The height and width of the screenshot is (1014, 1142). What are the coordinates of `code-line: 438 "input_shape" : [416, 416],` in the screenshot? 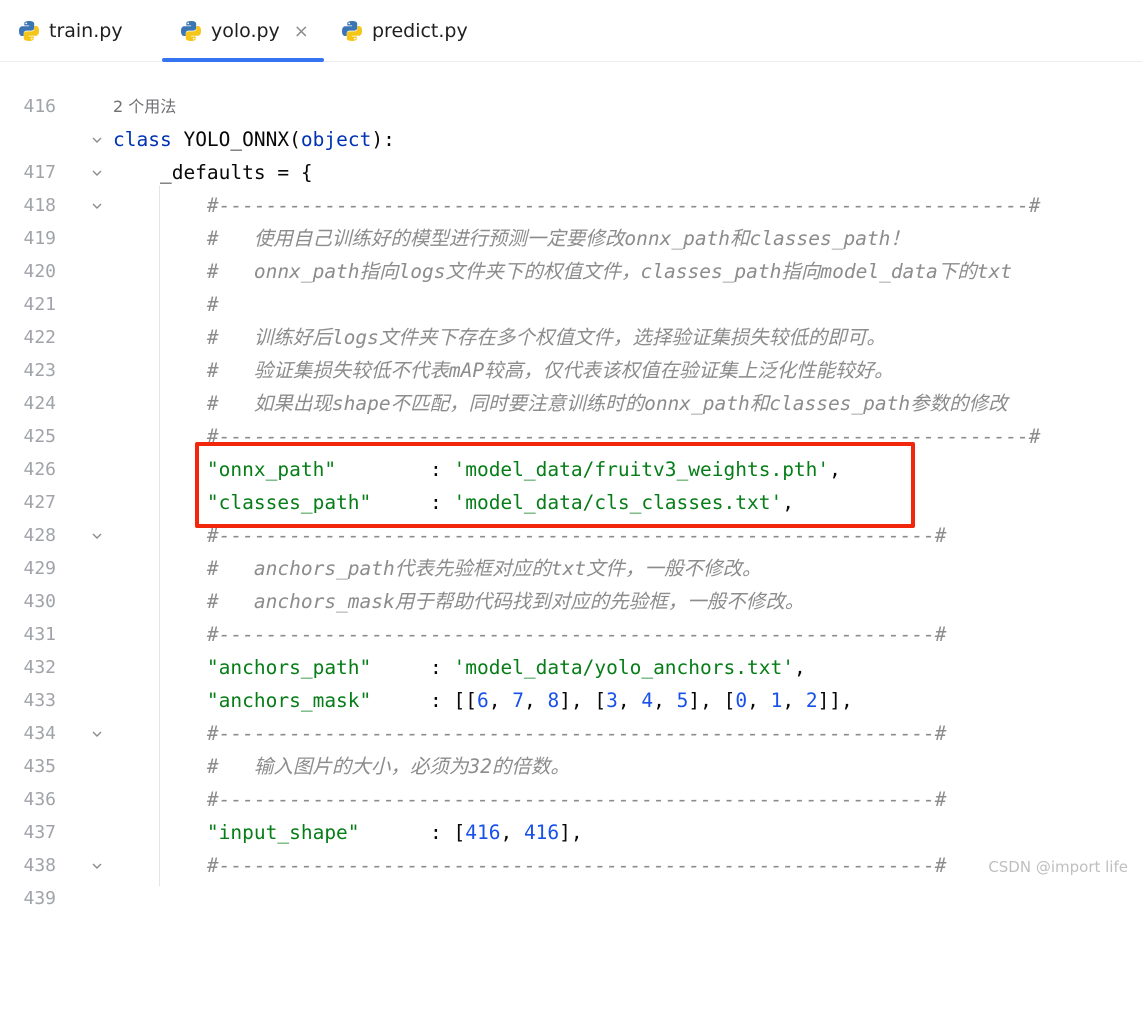 It's located at (571, 846).